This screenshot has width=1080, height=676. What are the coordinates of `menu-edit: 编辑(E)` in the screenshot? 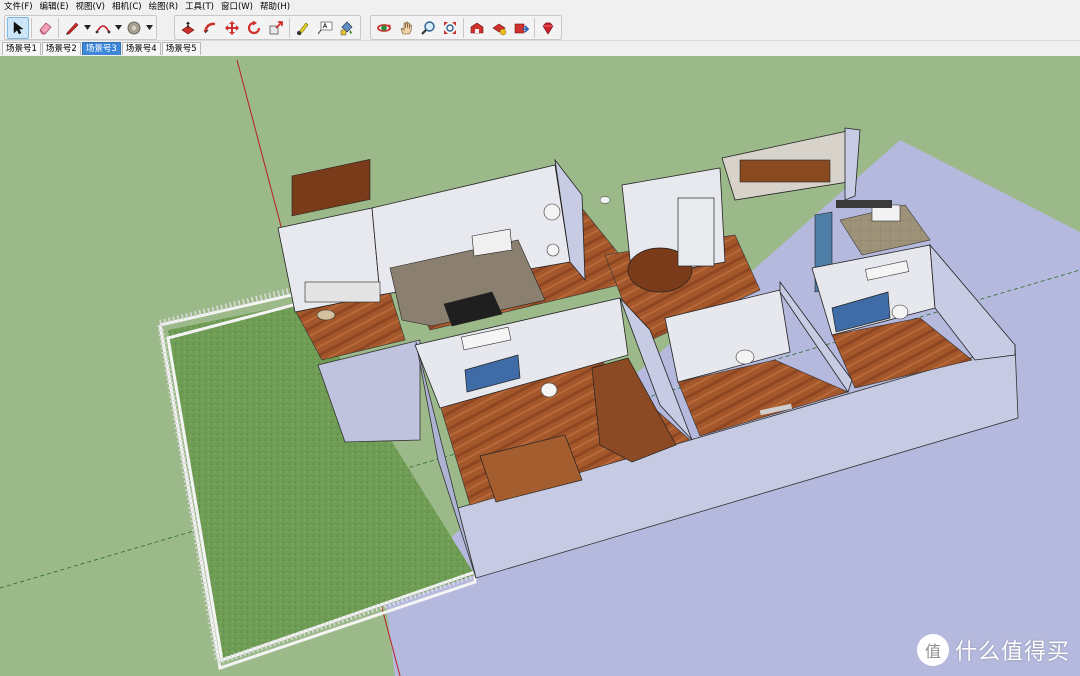 It's located at (54, 7).